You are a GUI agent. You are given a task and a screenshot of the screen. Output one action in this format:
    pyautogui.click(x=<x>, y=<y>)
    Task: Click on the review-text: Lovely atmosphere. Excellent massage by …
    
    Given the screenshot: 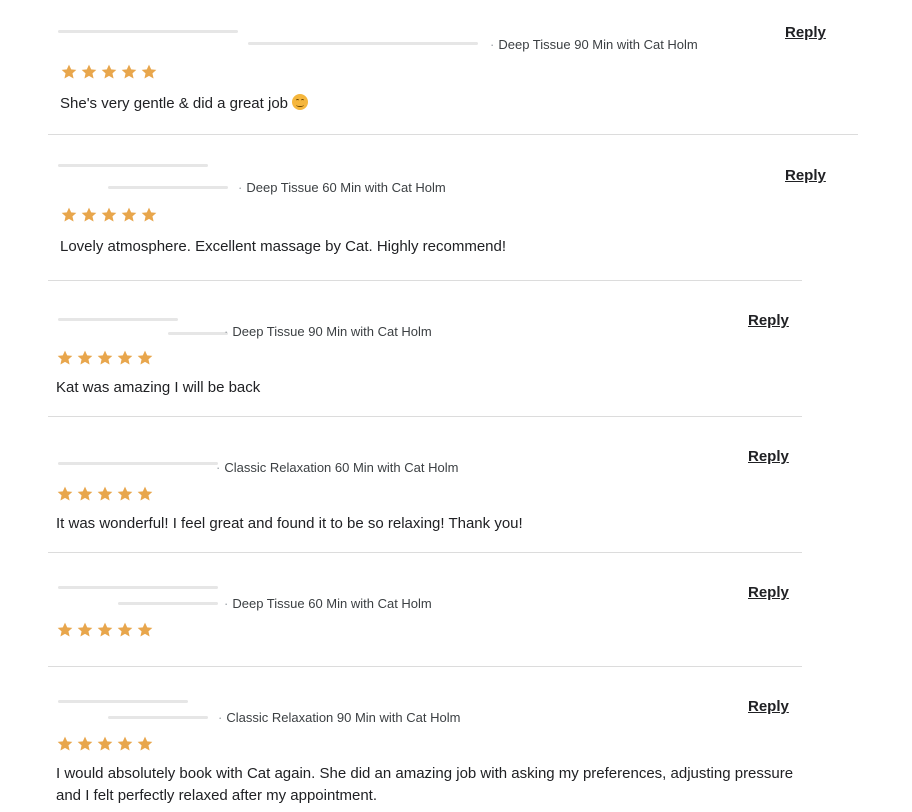 What is the action you would take?
    pyautogui.click(x=283, y=246)
    